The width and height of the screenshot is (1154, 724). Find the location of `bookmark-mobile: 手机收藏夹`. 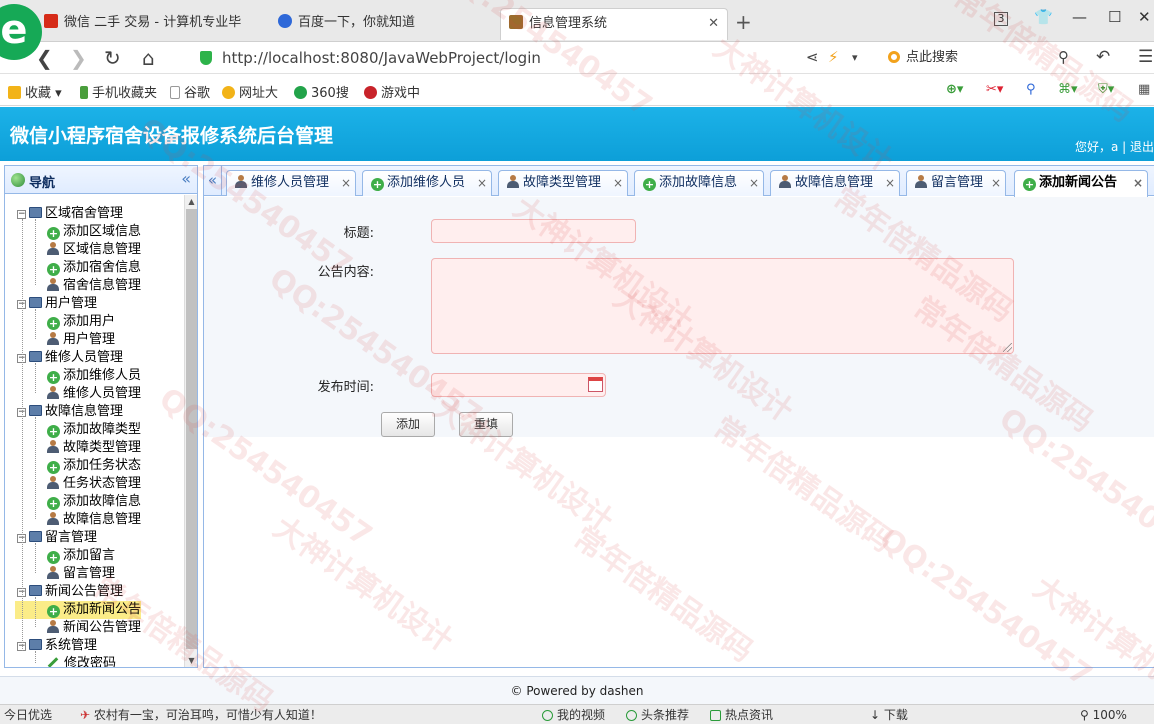

bookmark-mobile: 手机收藏夹 is located at coordinates (118, 91).